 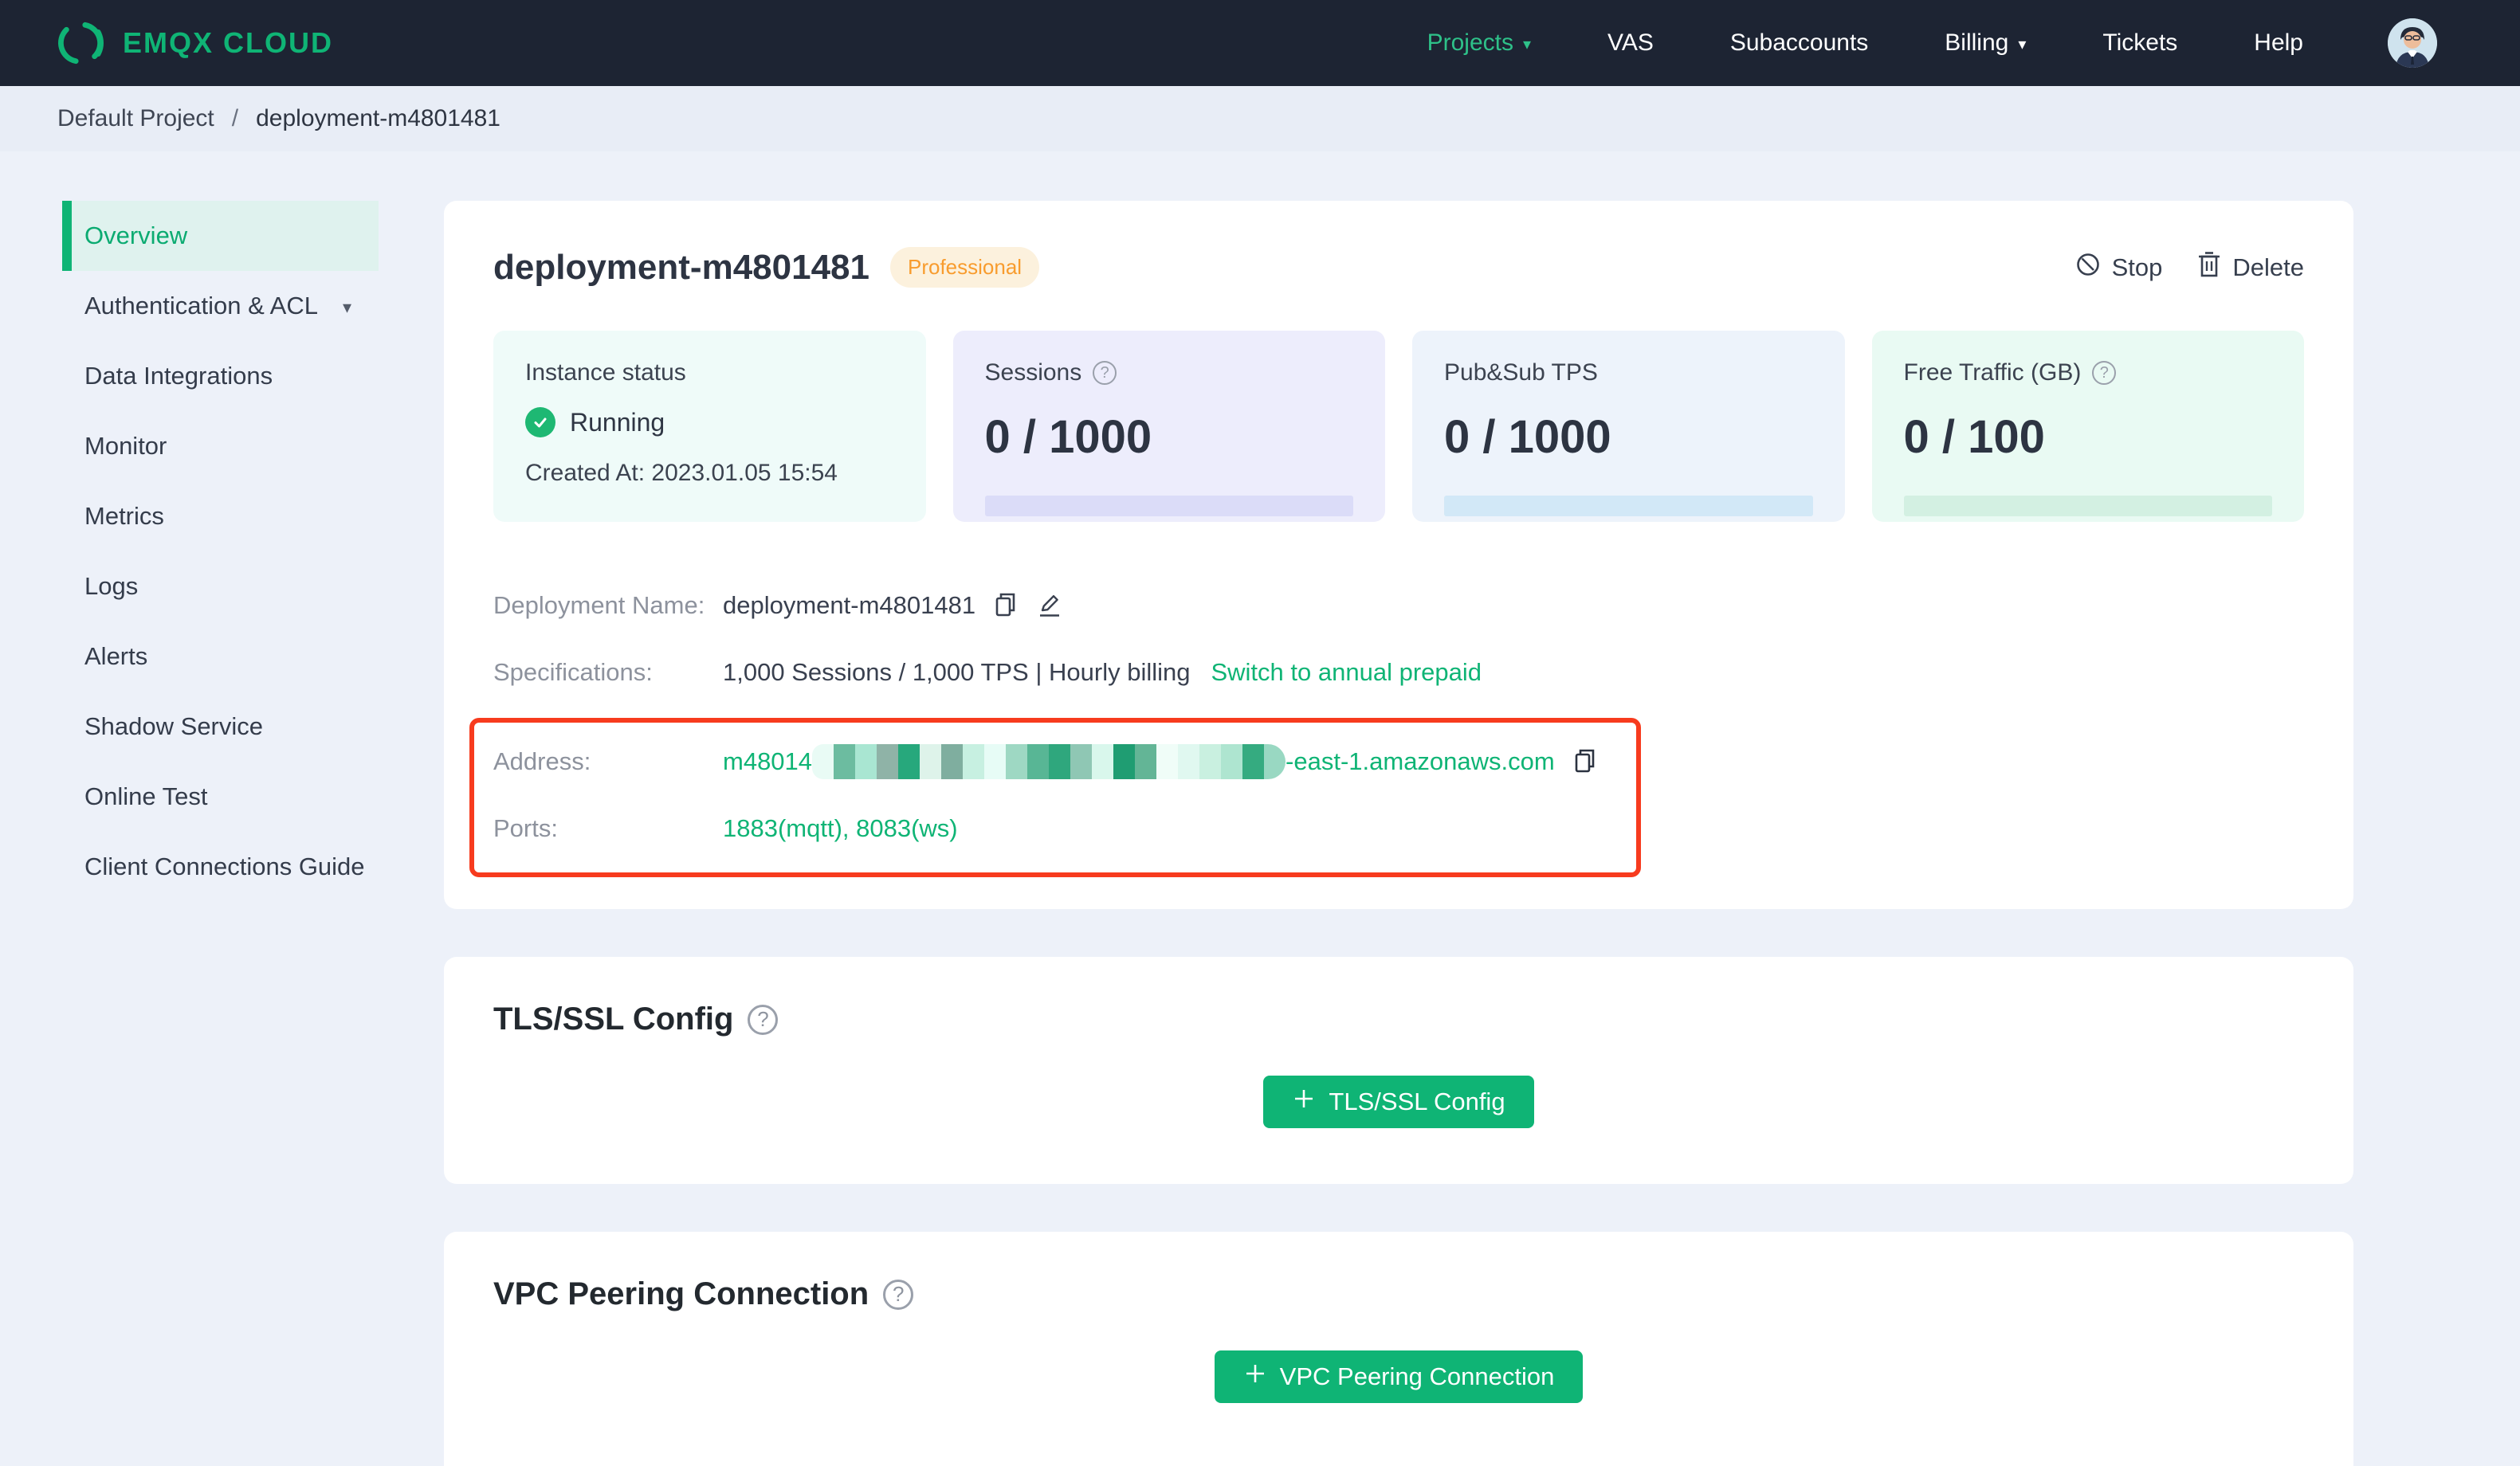 What do you see at coordinates (1630, 43) in the screenshot?
I see `nav-item-vas: VAS` at bounding box center [1630, 43].